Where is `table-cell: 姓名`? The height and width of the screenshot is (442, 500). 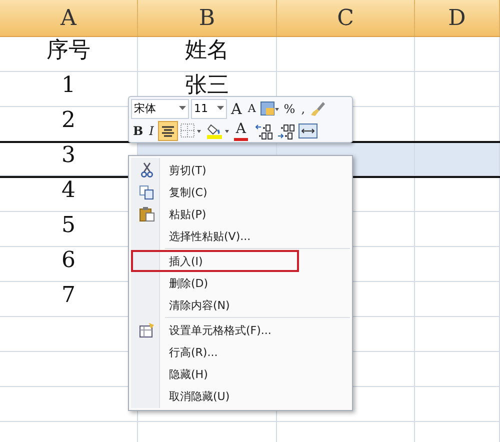 table-cell: 姓名 is located at coordinates (207, 54).